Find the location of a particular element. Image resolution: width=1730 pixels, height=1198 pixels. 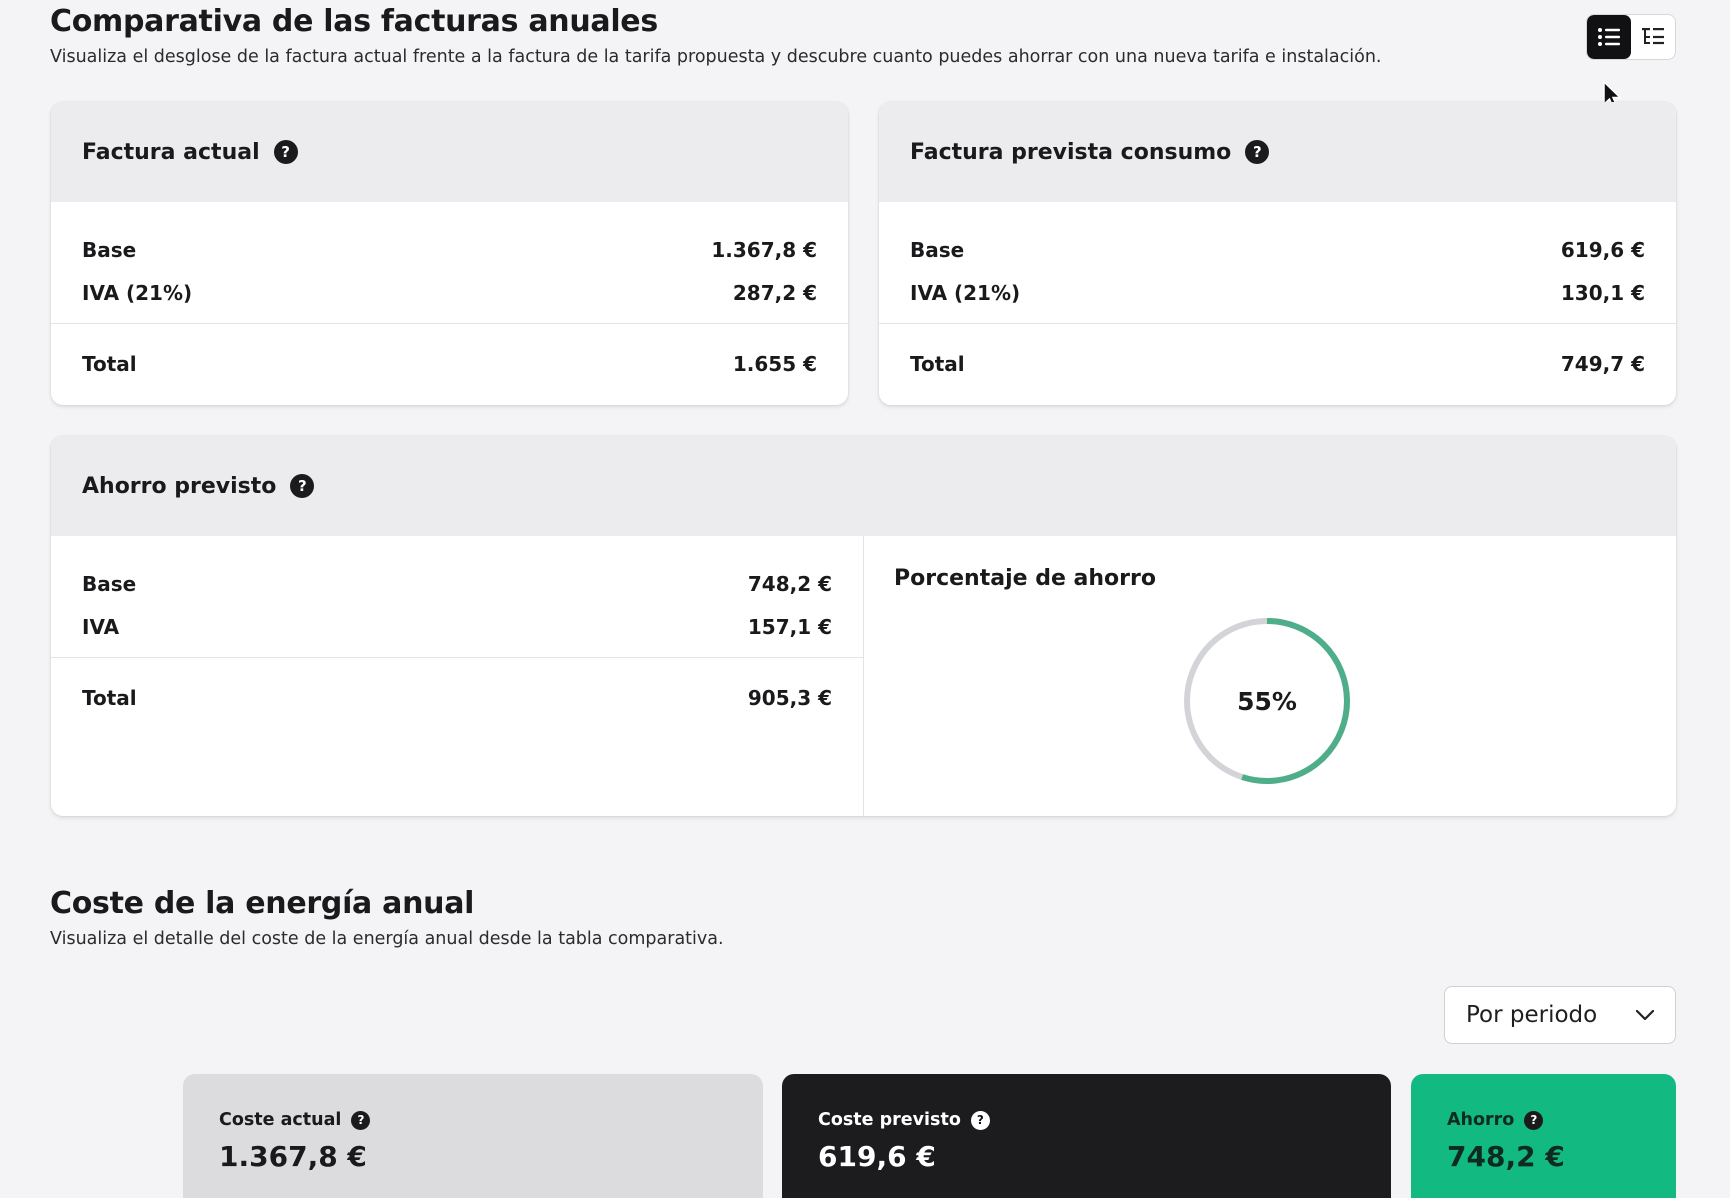

iva-row: IVA 157,1 € is located at coordinates (457, 626).